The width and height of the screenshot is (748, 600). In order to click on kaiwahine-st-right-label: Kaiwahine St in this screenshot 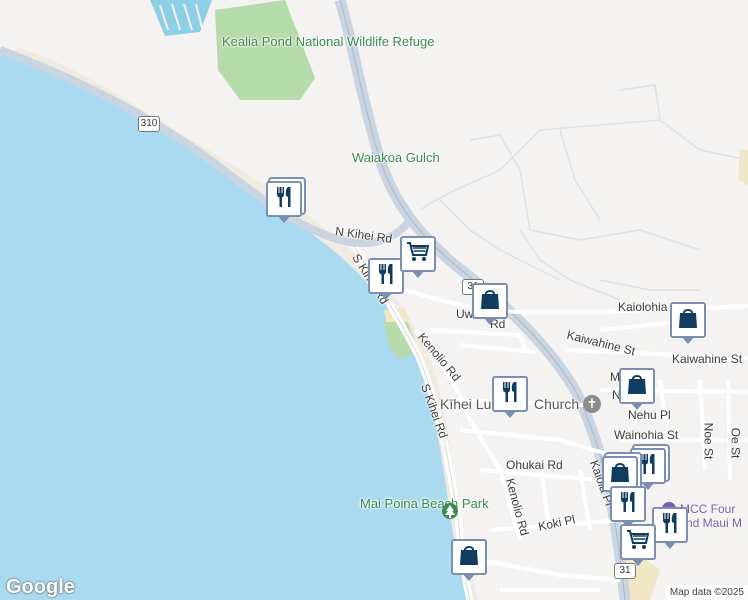, I will do `click(707, 359)`.